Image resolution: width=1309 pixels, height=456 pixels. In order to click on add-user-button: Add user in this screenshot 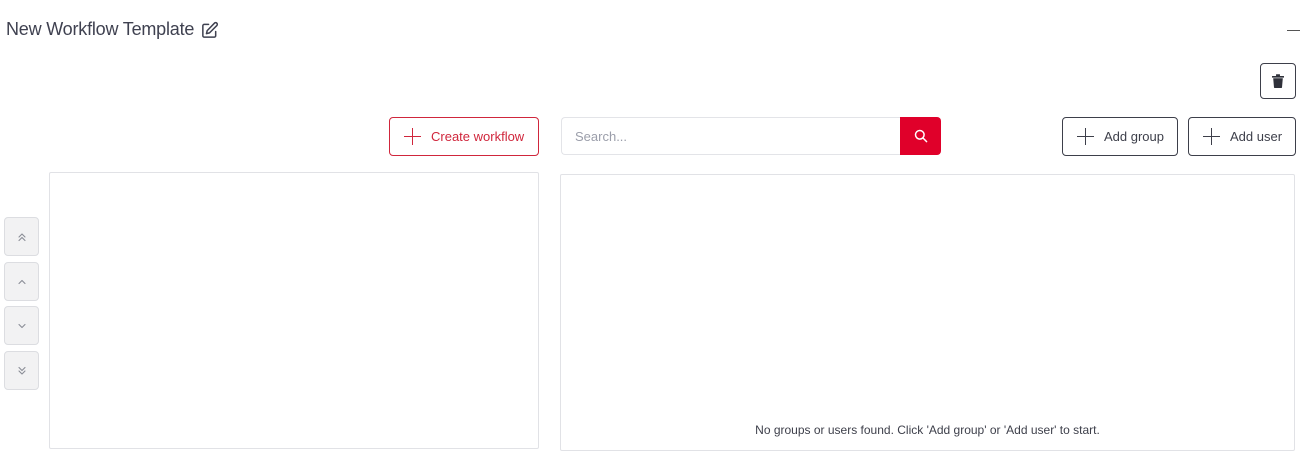, I will do `click(1242, 136)`.